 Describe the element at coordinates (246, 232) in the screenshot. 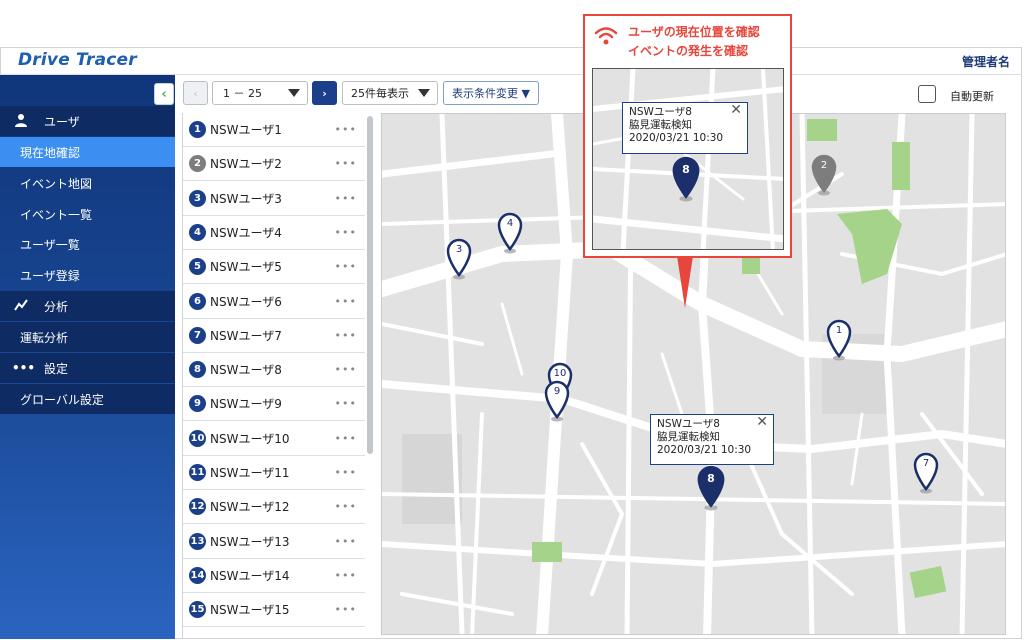

I see `user-name: NSWユーザ4` at that location.